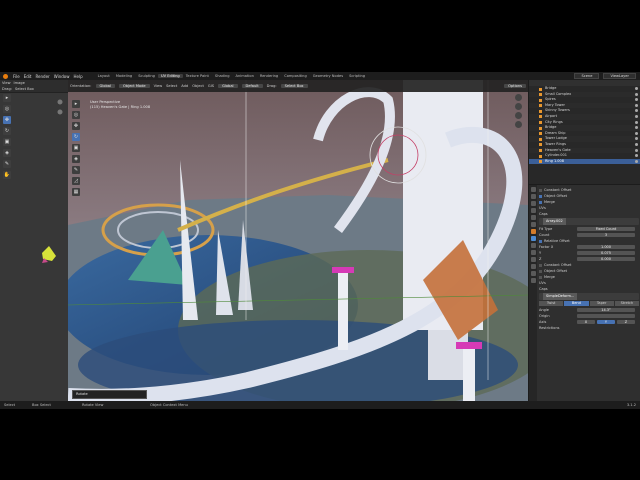 The height and width of the screenshot is (480, 640). I want to click on deform-taper-tab: Taper, so click(601, 303).